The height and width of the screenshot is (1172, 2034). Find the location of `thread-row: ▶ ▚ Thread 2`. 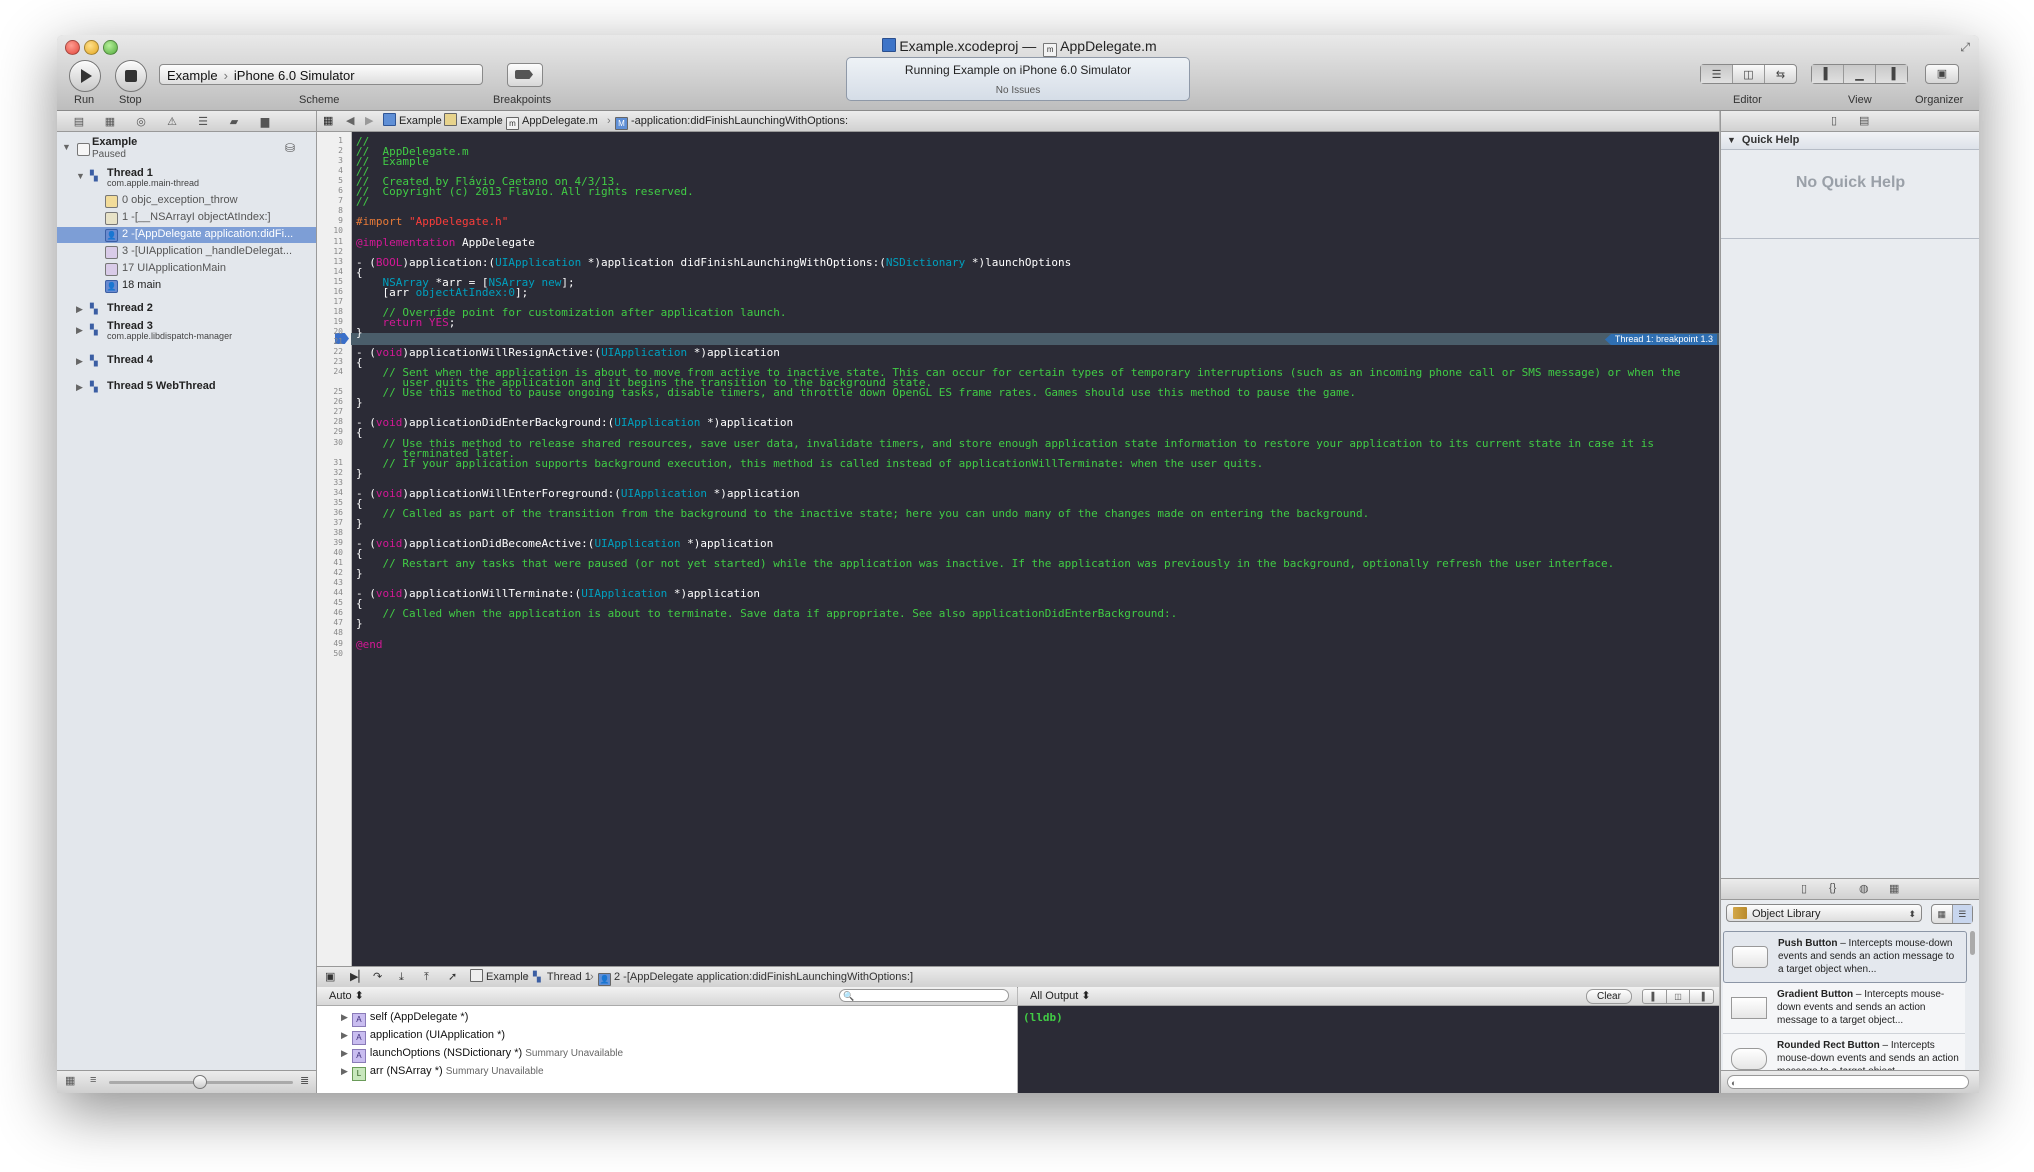

thread-row: ▶ ▚ Thread 2 is located at coordinates (186, 309).